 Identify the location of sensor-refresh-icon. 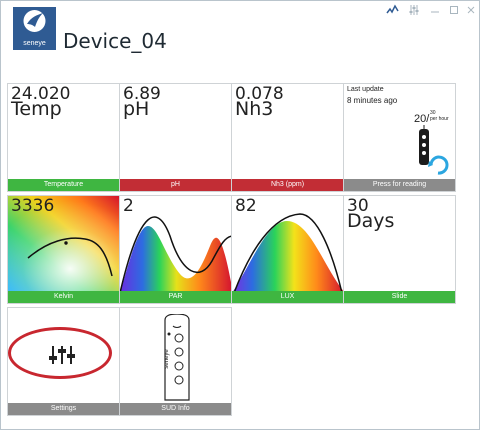
(434, 150).